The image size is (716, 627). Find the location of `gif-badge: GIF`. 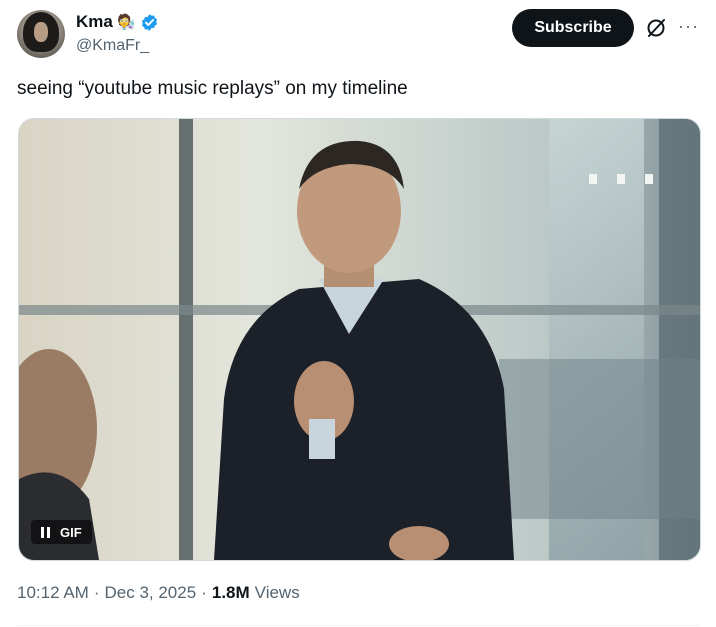

gif-badge: GIF is located at coordinates (61, 532).